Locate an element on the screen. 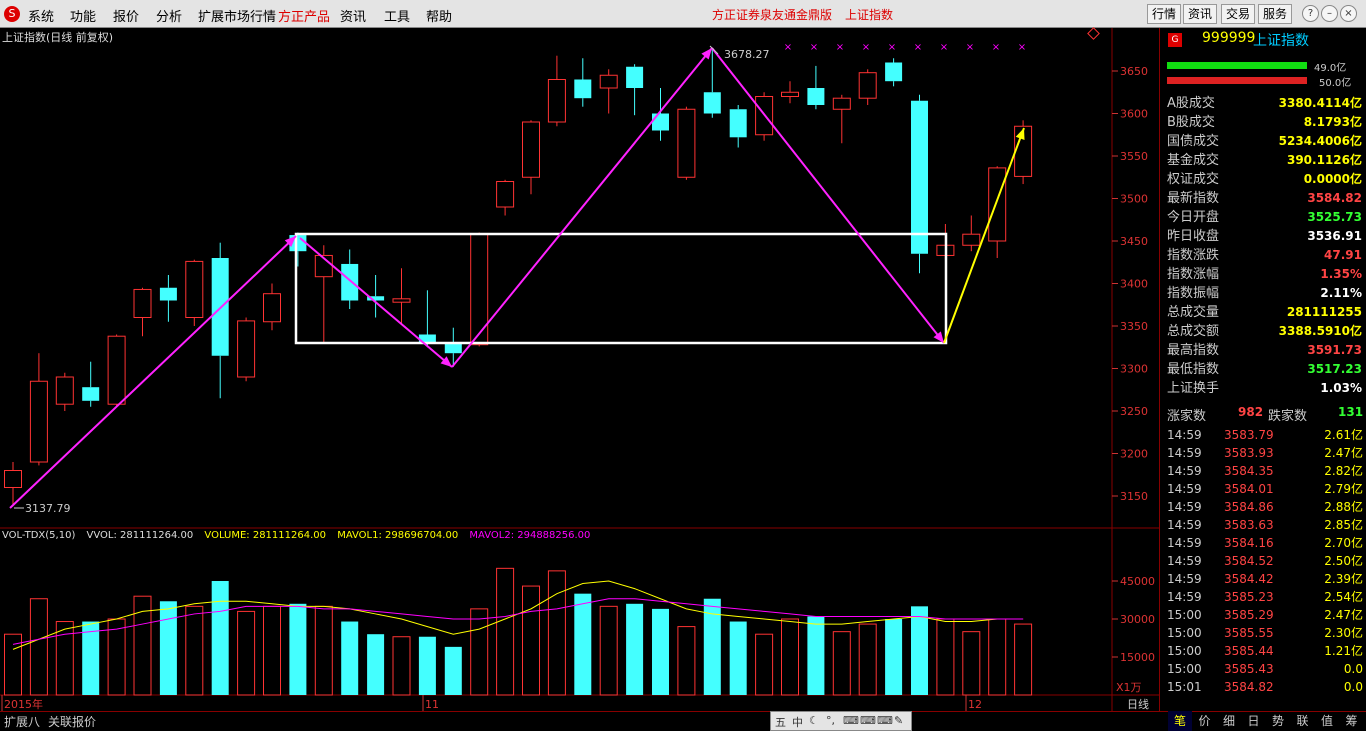 Image resolution: width=1366 pixels, height=731 pixels. top-button-1: 资讯 is located at coordinates (1200, 14).